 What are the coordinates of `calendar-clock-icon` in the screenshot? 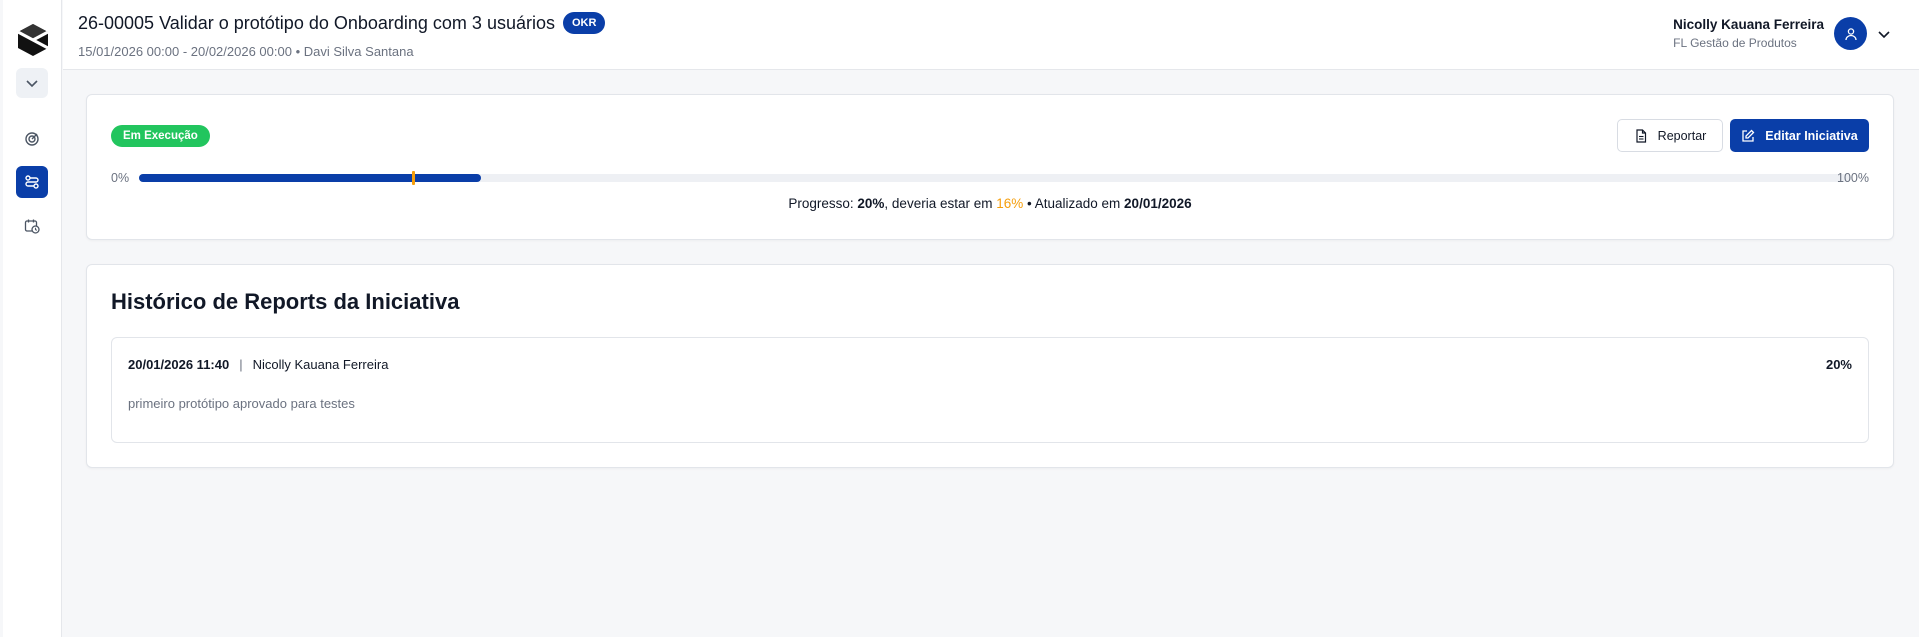 It's located at (32, 226).